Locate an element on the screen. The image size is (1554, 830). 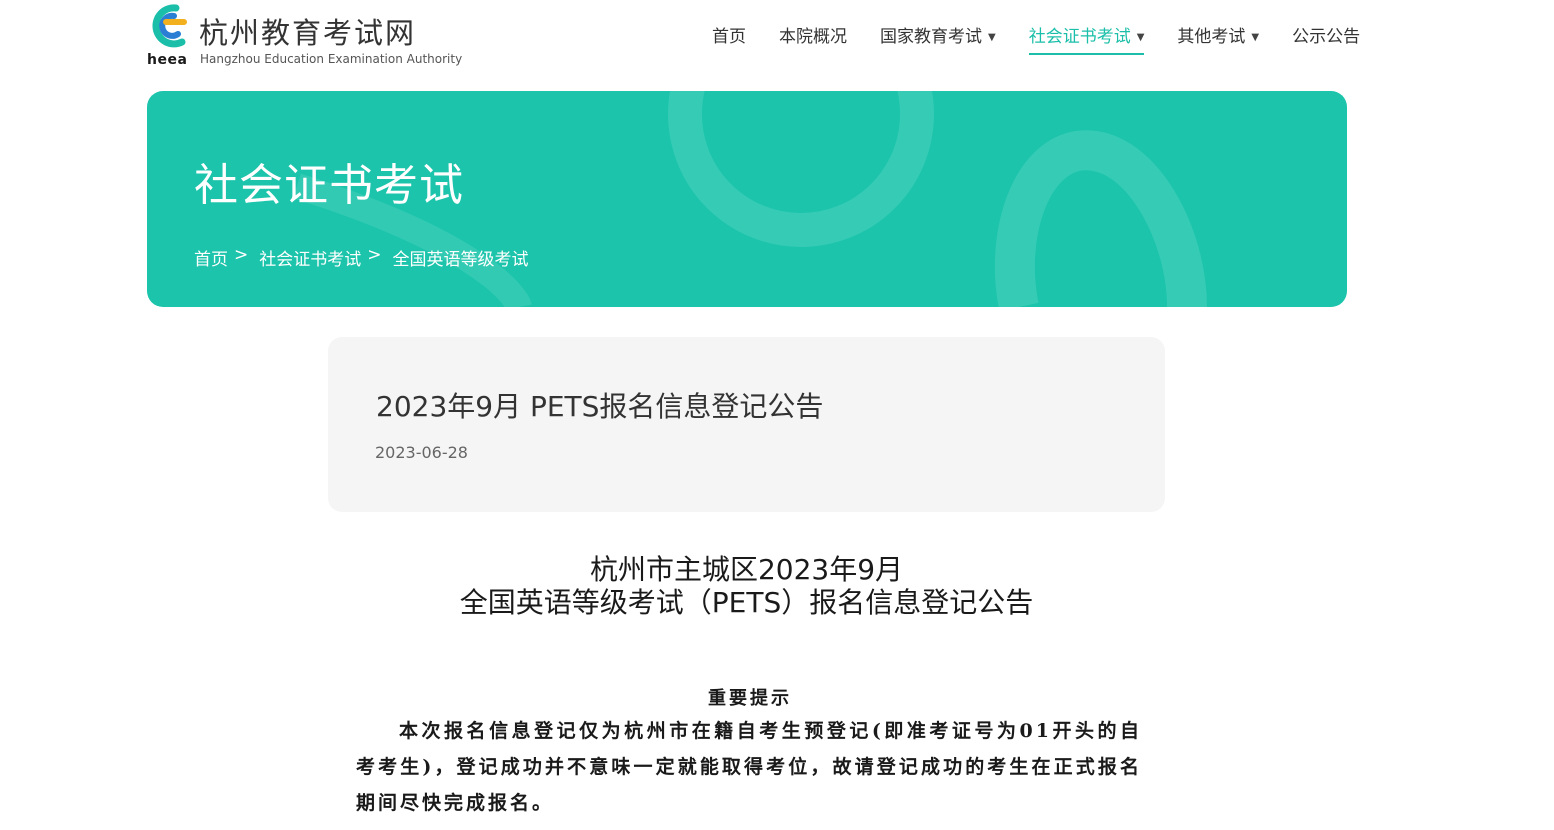
nav-item-label: 国家教育考试 is located at coordinates (931, 37).